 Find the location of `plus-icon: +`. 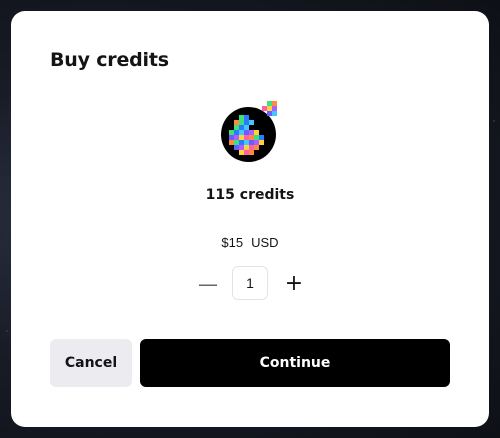

plus-icon: + is located at coordinates (294, 283).